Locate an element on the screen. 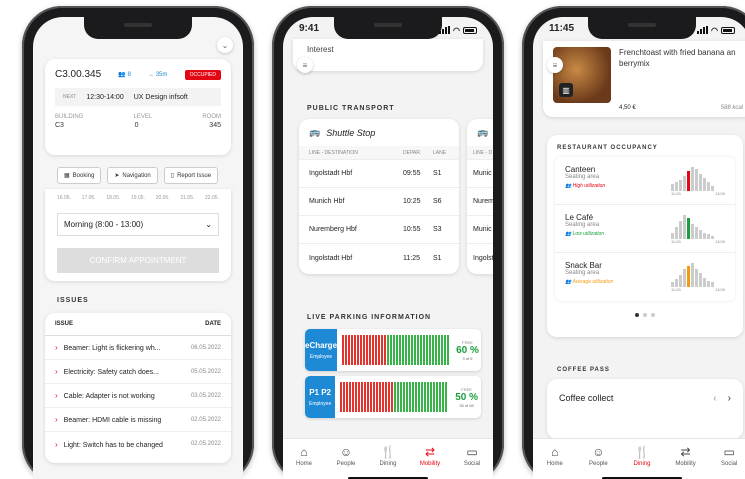 Image resolution: width=745 pixels, height=479 pixels. timetable-row: Ingolstadt Hbf 11:25 S1 is located at coordinates (379, 258).